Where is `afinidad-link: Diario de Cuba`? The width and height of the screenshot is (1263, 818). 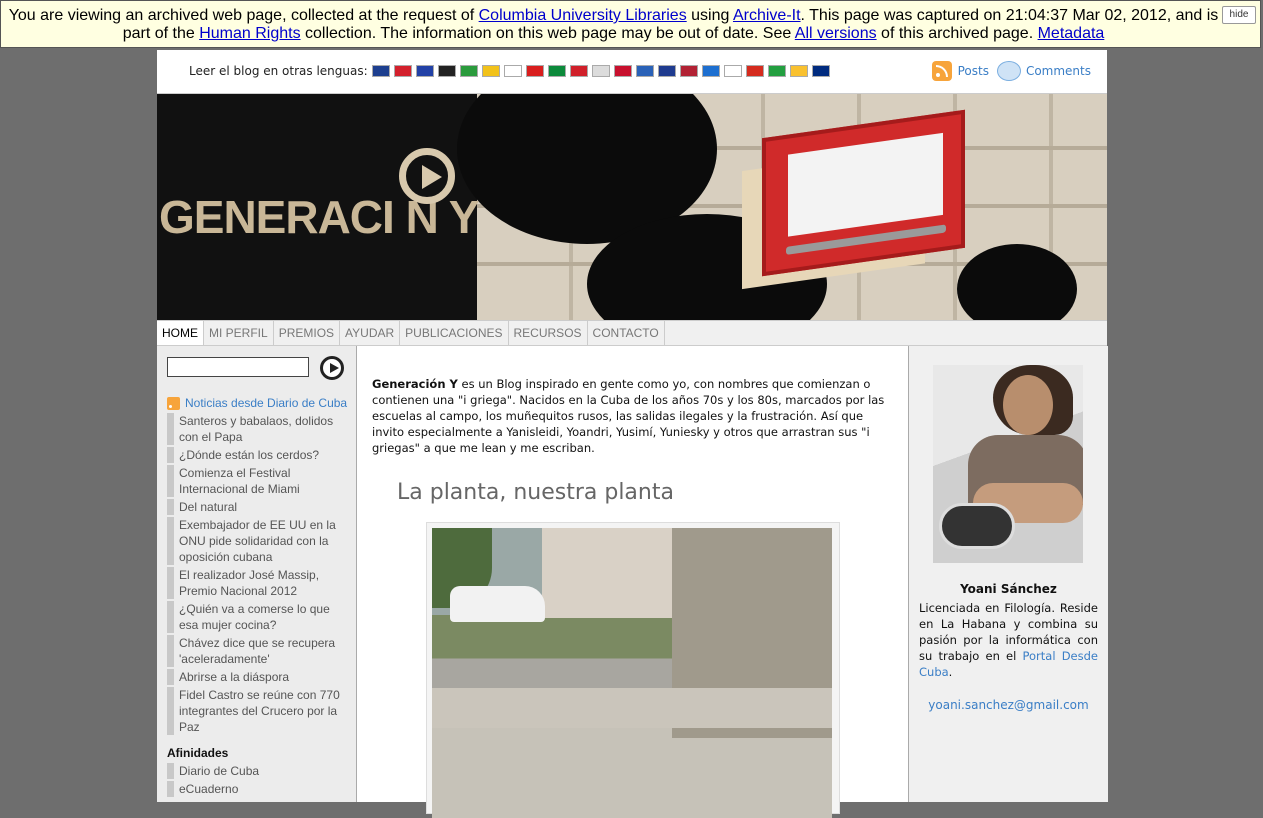 afinidad-link: Diario de Cuba is located at coordinates (257, 771).